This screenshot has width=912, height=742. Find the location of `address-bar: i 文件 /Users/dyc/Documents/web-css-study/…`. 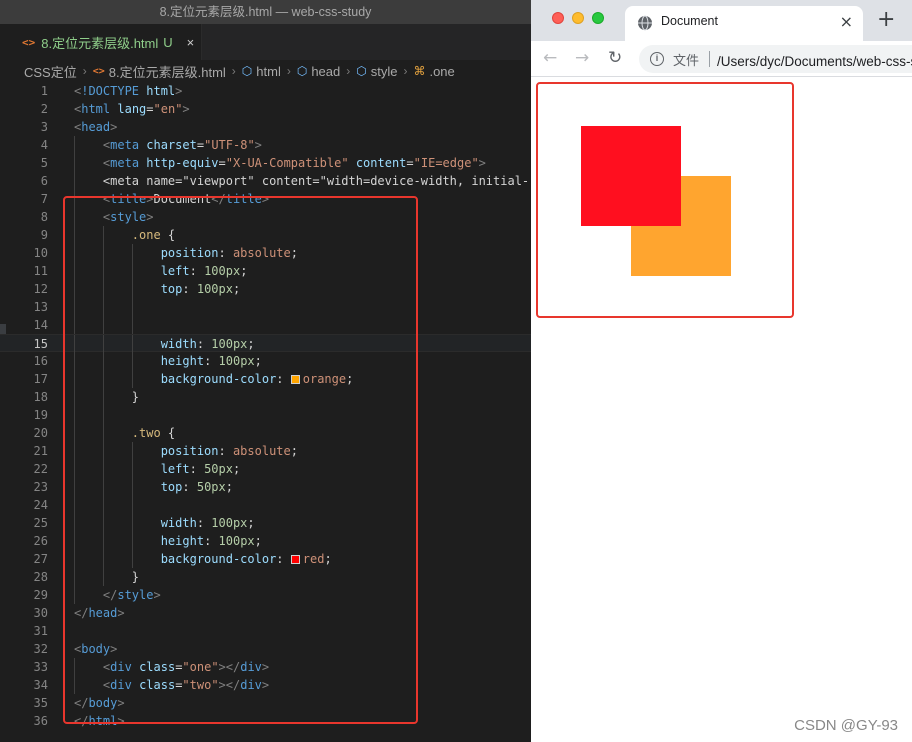

address-bar: i 文件 /Users/dyc/Documents/web-css-study/… is located at coordinates (775, 59).